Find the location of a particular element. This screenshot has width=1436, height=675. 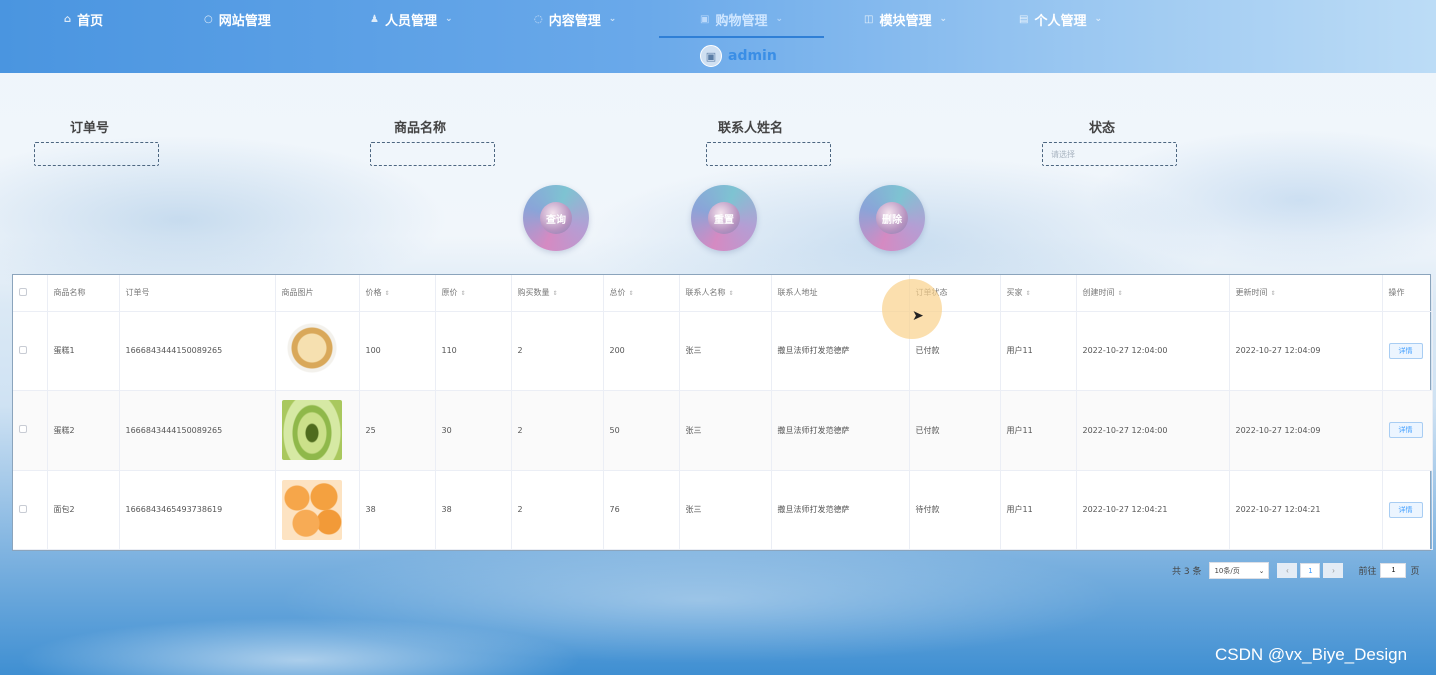

column-header-sortable: 买家 ⇕ is located at coordinates (1038, 293).